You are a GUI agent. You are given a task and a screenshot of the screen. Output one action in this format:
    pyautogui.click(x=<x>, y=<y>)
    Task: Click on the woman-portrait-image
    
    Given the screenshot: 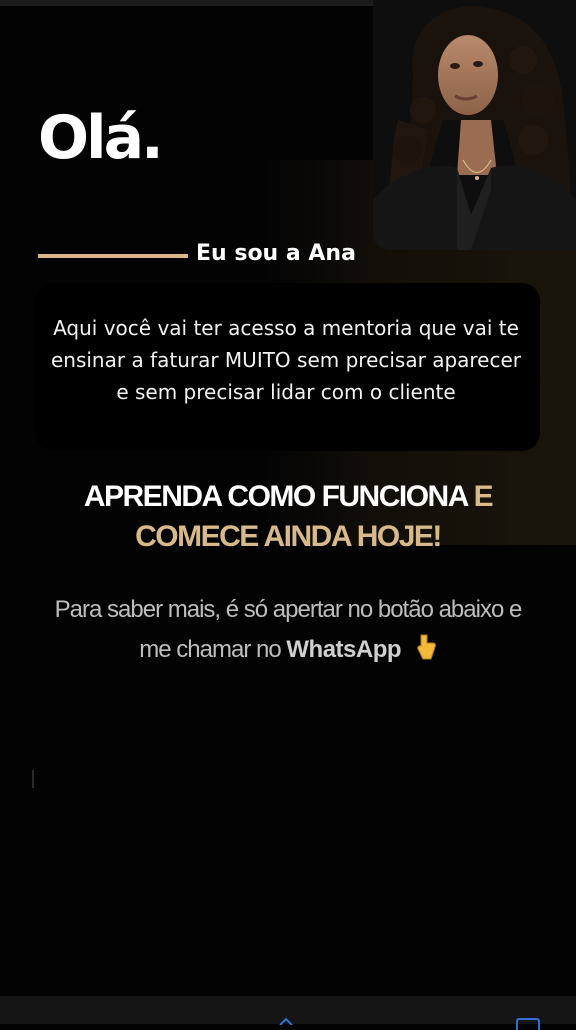 What is the action you would take?
    pyautogui.click(x=474, y=125)
    